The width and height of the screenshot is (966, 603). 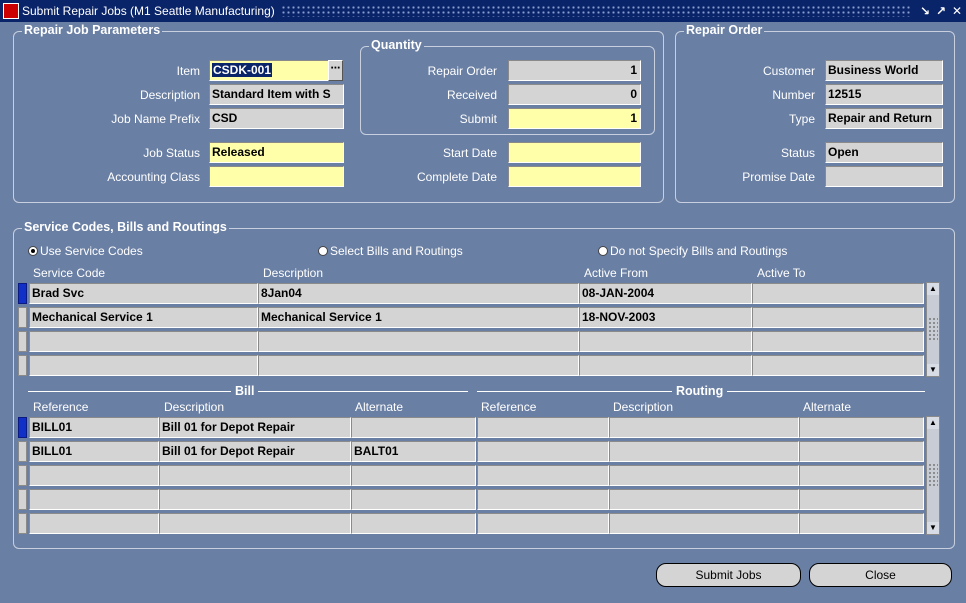 I want to click on repair-order-qty-field: 1, so click(x=574, y=70).